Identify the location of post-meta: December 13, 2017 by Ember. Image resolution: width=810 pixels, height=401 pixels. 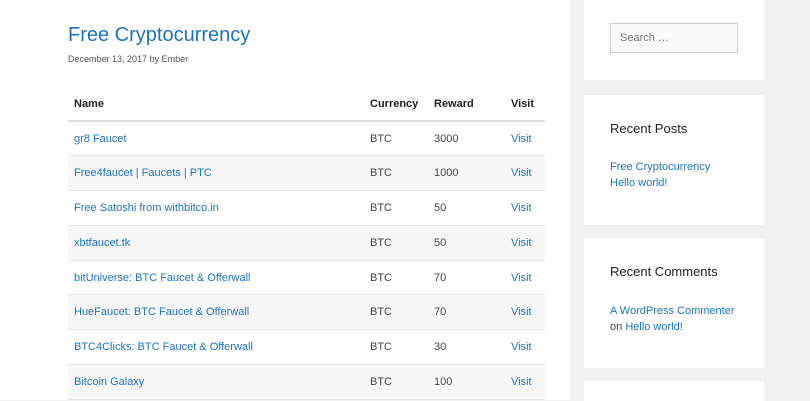
(128, 59).